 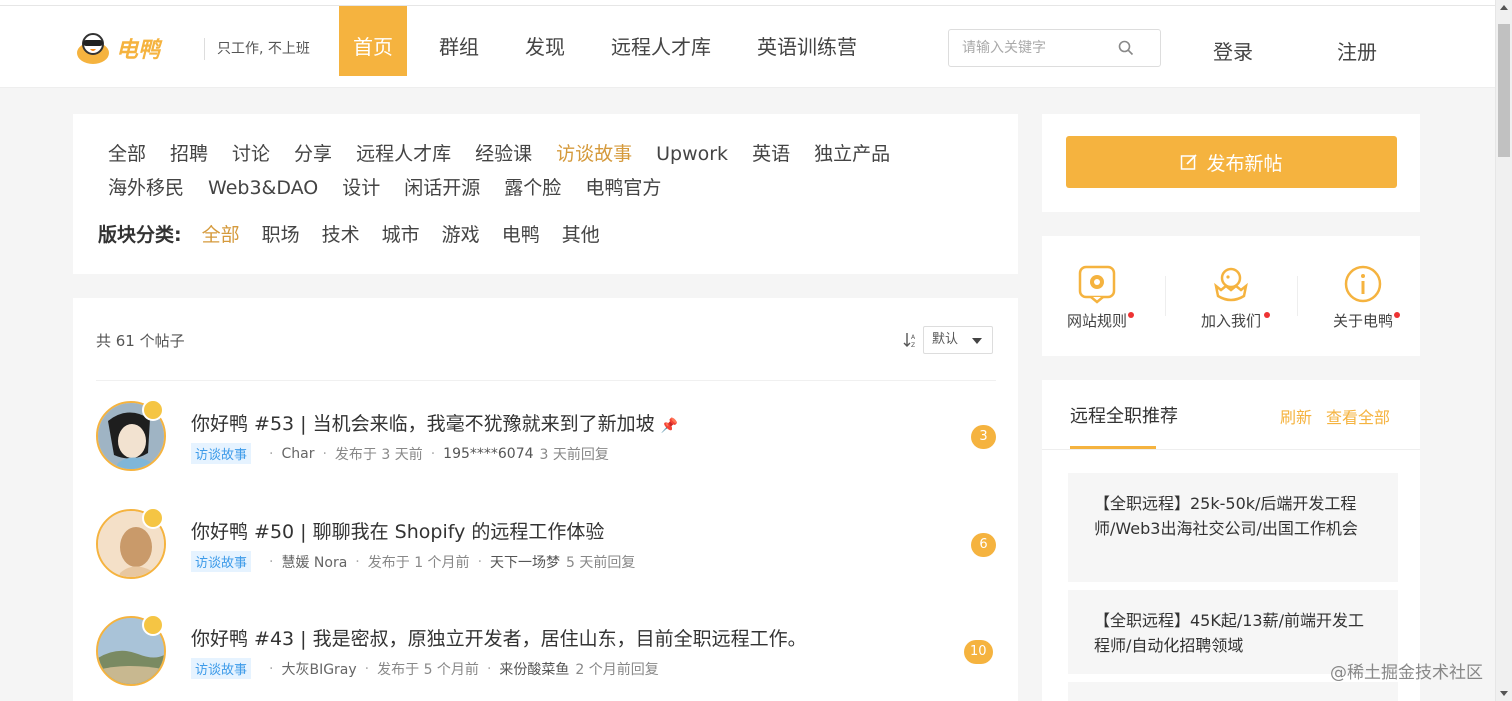 I want to click on category-hiring: 招聘, so click(x=189, y=154).